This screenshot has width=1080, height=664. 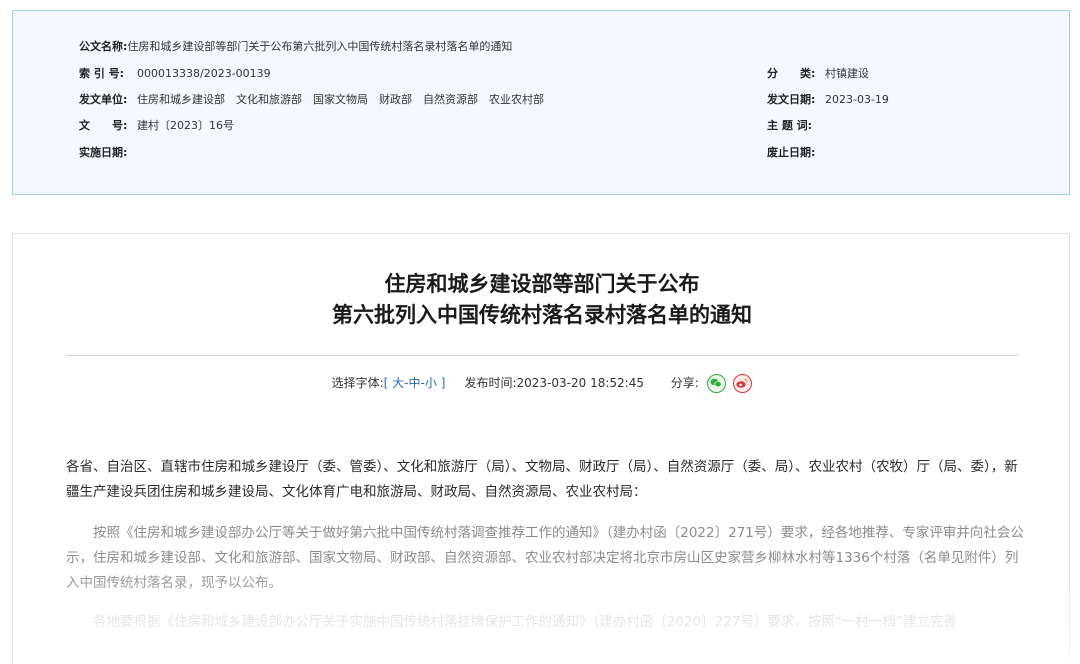 I want to click on wechat-icon-glyph, so click(x=716, y=383).